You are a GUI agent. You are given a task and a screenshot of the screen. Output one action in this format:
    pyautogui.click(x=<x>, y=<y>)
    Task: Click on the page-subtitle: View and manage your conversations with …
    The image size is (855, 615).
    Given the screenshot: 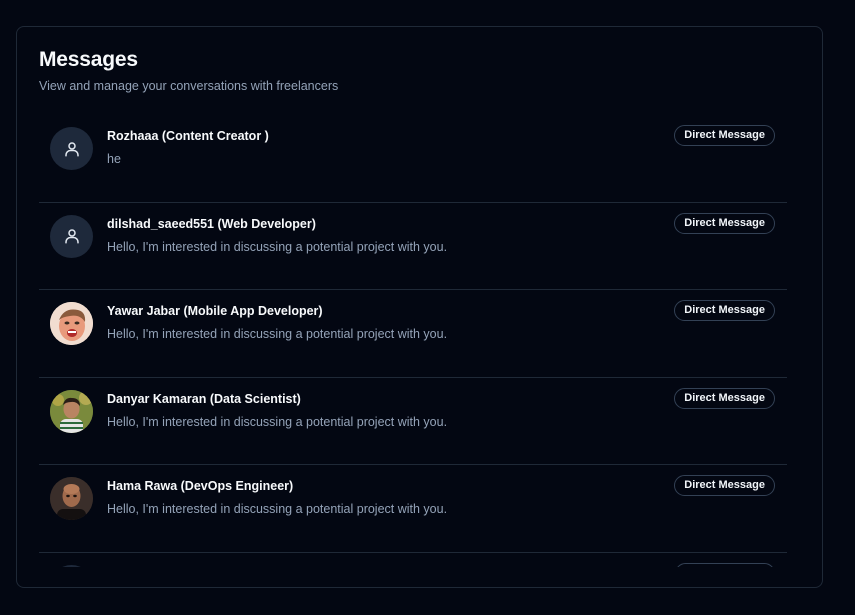 What is the action you would take?
    pyautogui.click(x=189, y=86)
    